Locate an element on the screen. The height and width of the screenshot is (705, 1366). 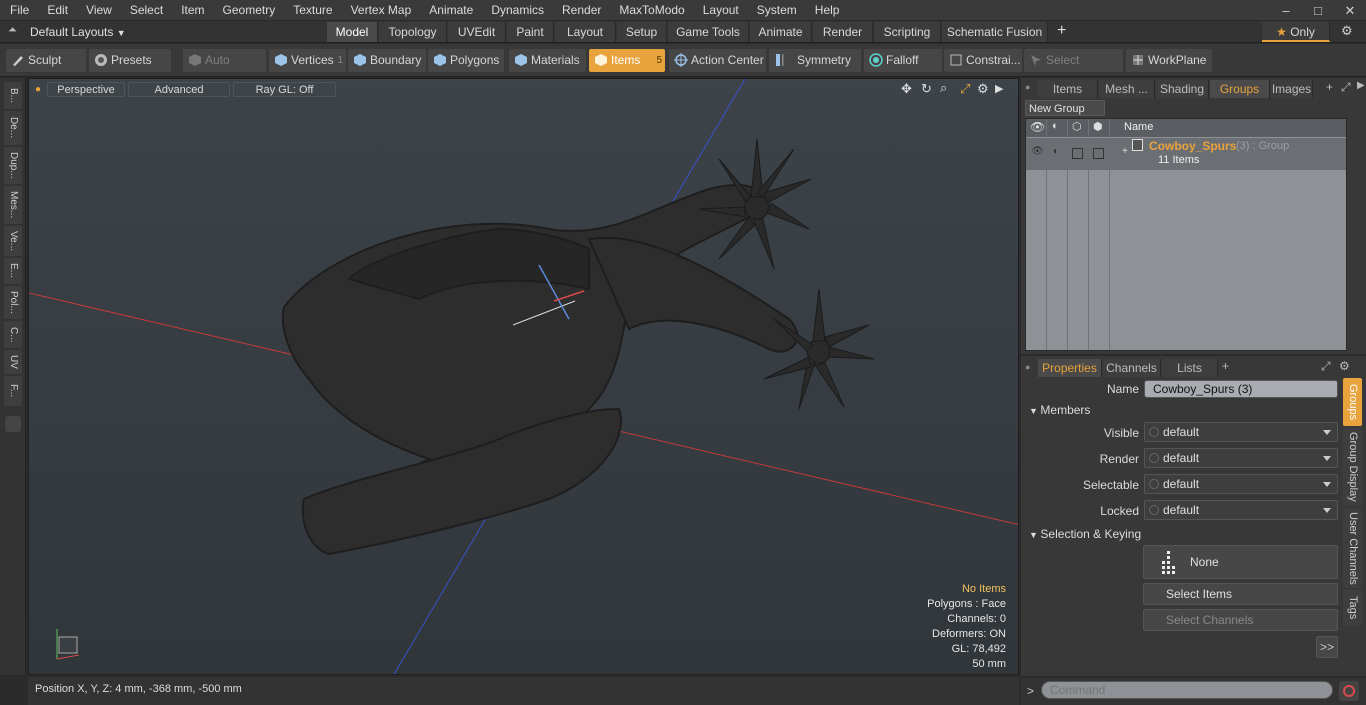
add-tab-icon: + is located at coordinates (1061, 31).